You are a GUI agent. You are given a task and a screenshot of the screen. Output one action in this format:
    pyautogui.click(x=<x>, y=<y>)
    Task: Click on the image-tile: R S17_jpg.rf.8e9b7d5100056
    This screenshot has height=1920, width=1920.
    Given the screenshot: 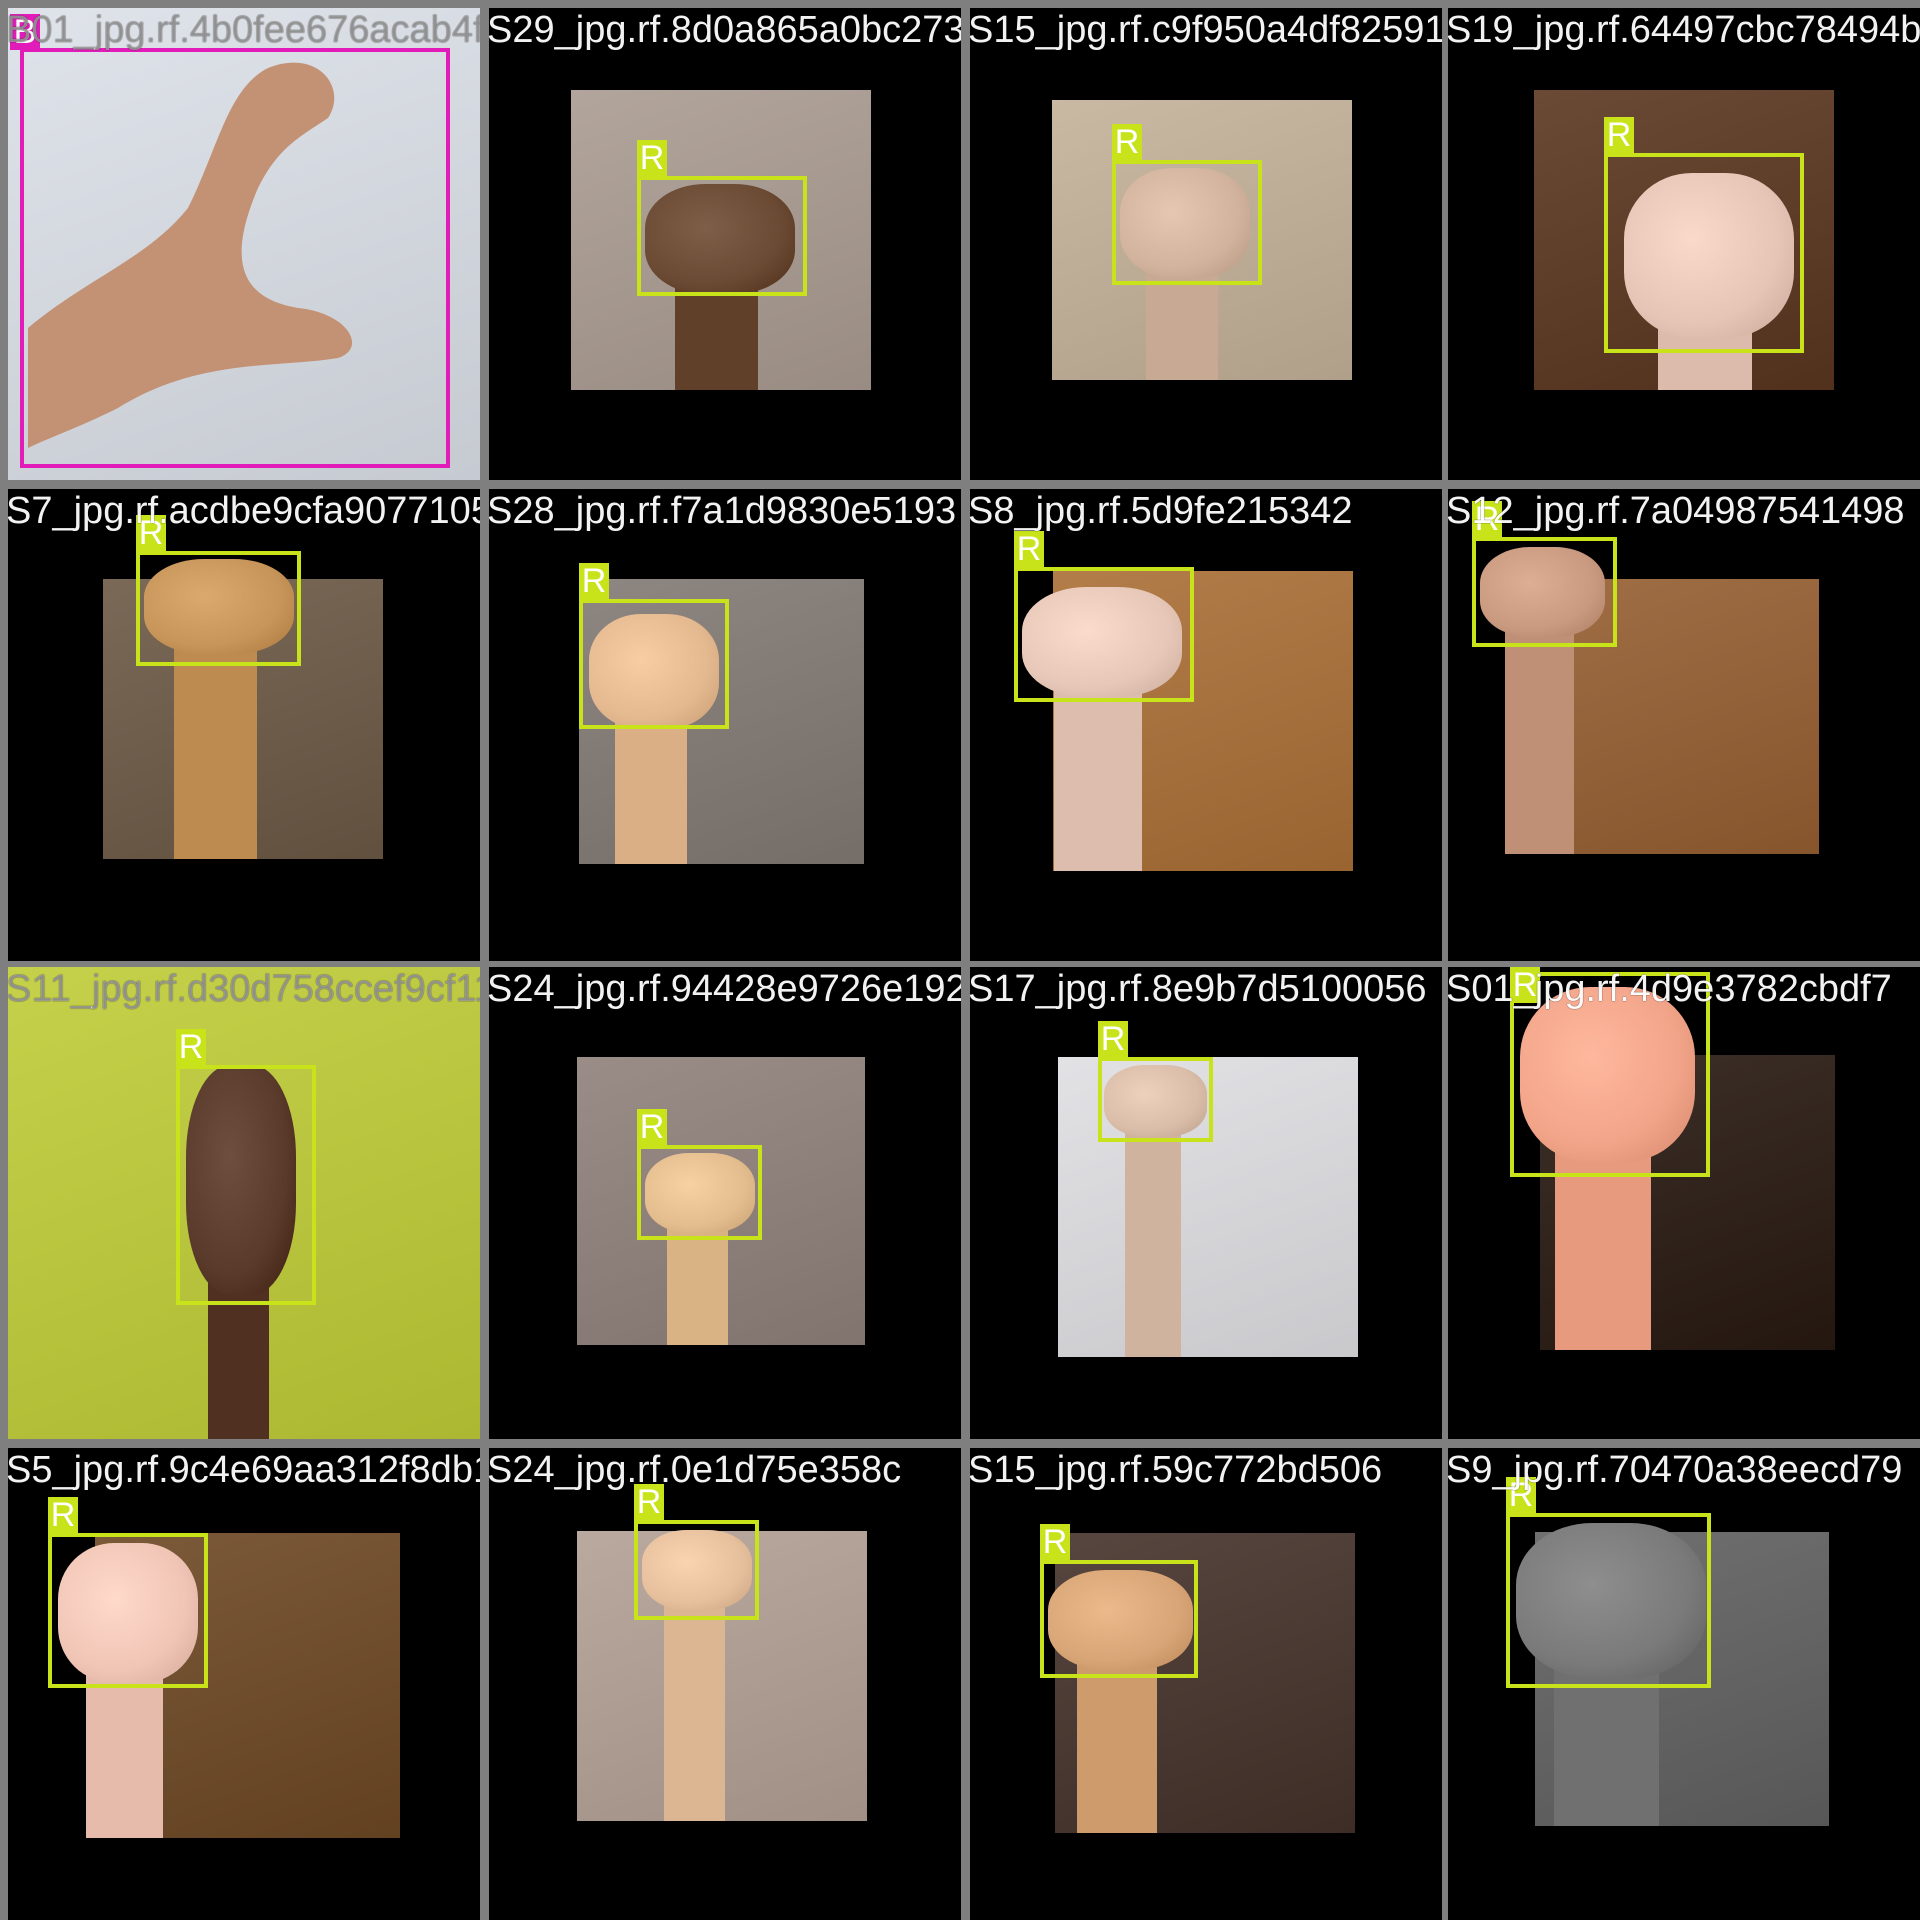 What is the action you would take?
    pyautogui.click(x=1206, y=1203)
    